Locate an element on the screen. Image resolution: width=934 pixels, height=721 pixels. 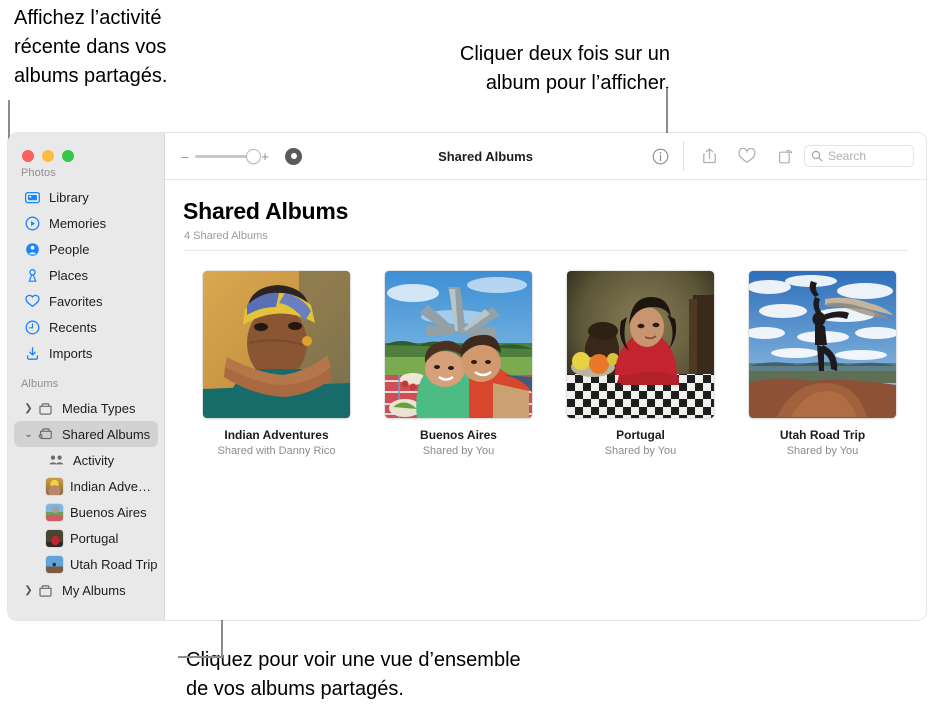
memories-icon is located at coordinates (32, 223).